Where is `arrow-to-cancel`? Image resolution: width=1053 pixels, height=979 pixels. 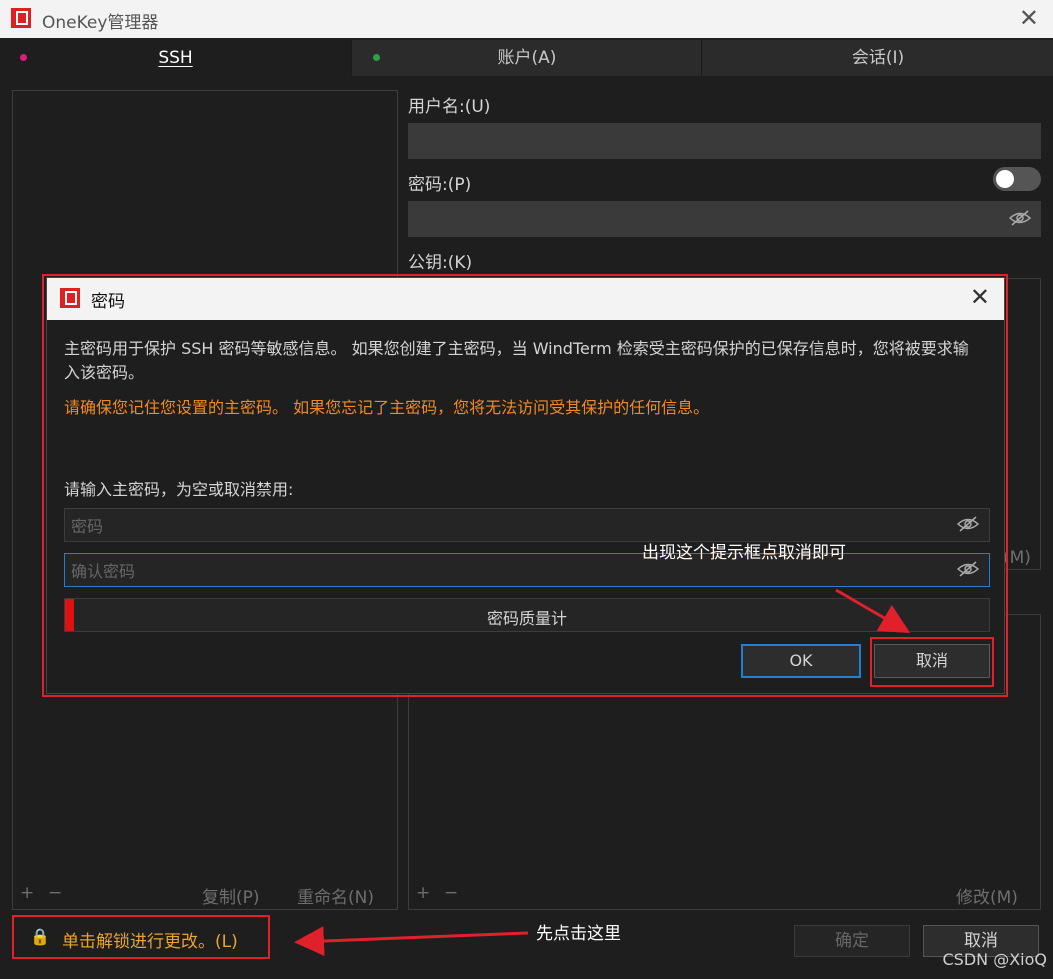 arrow-to-cancel is located at coordinates (873, 611).